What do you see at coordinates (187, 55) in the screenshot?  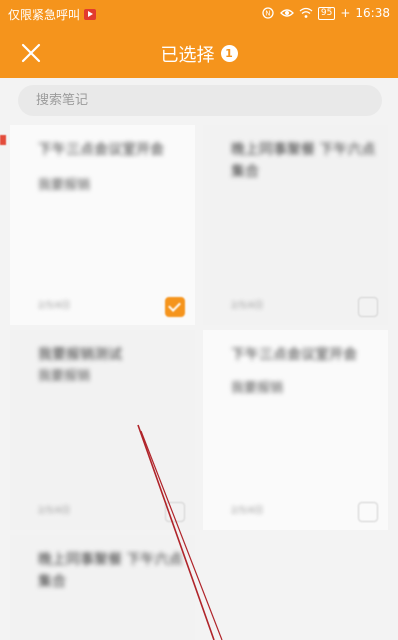 I see `page-title: 已选择` at bounding box center [187, 55].